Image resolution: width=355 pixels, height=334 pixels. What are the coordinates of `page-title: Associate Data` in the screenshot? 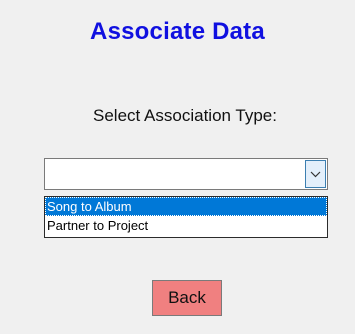 It's located at (177, 31).